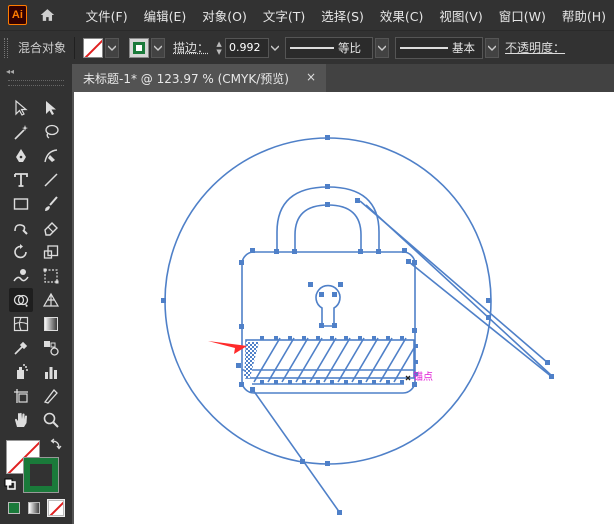 This screenshot has width=614, height=524. I want to click on menu-help: 帮助(H), so click(584, 15).